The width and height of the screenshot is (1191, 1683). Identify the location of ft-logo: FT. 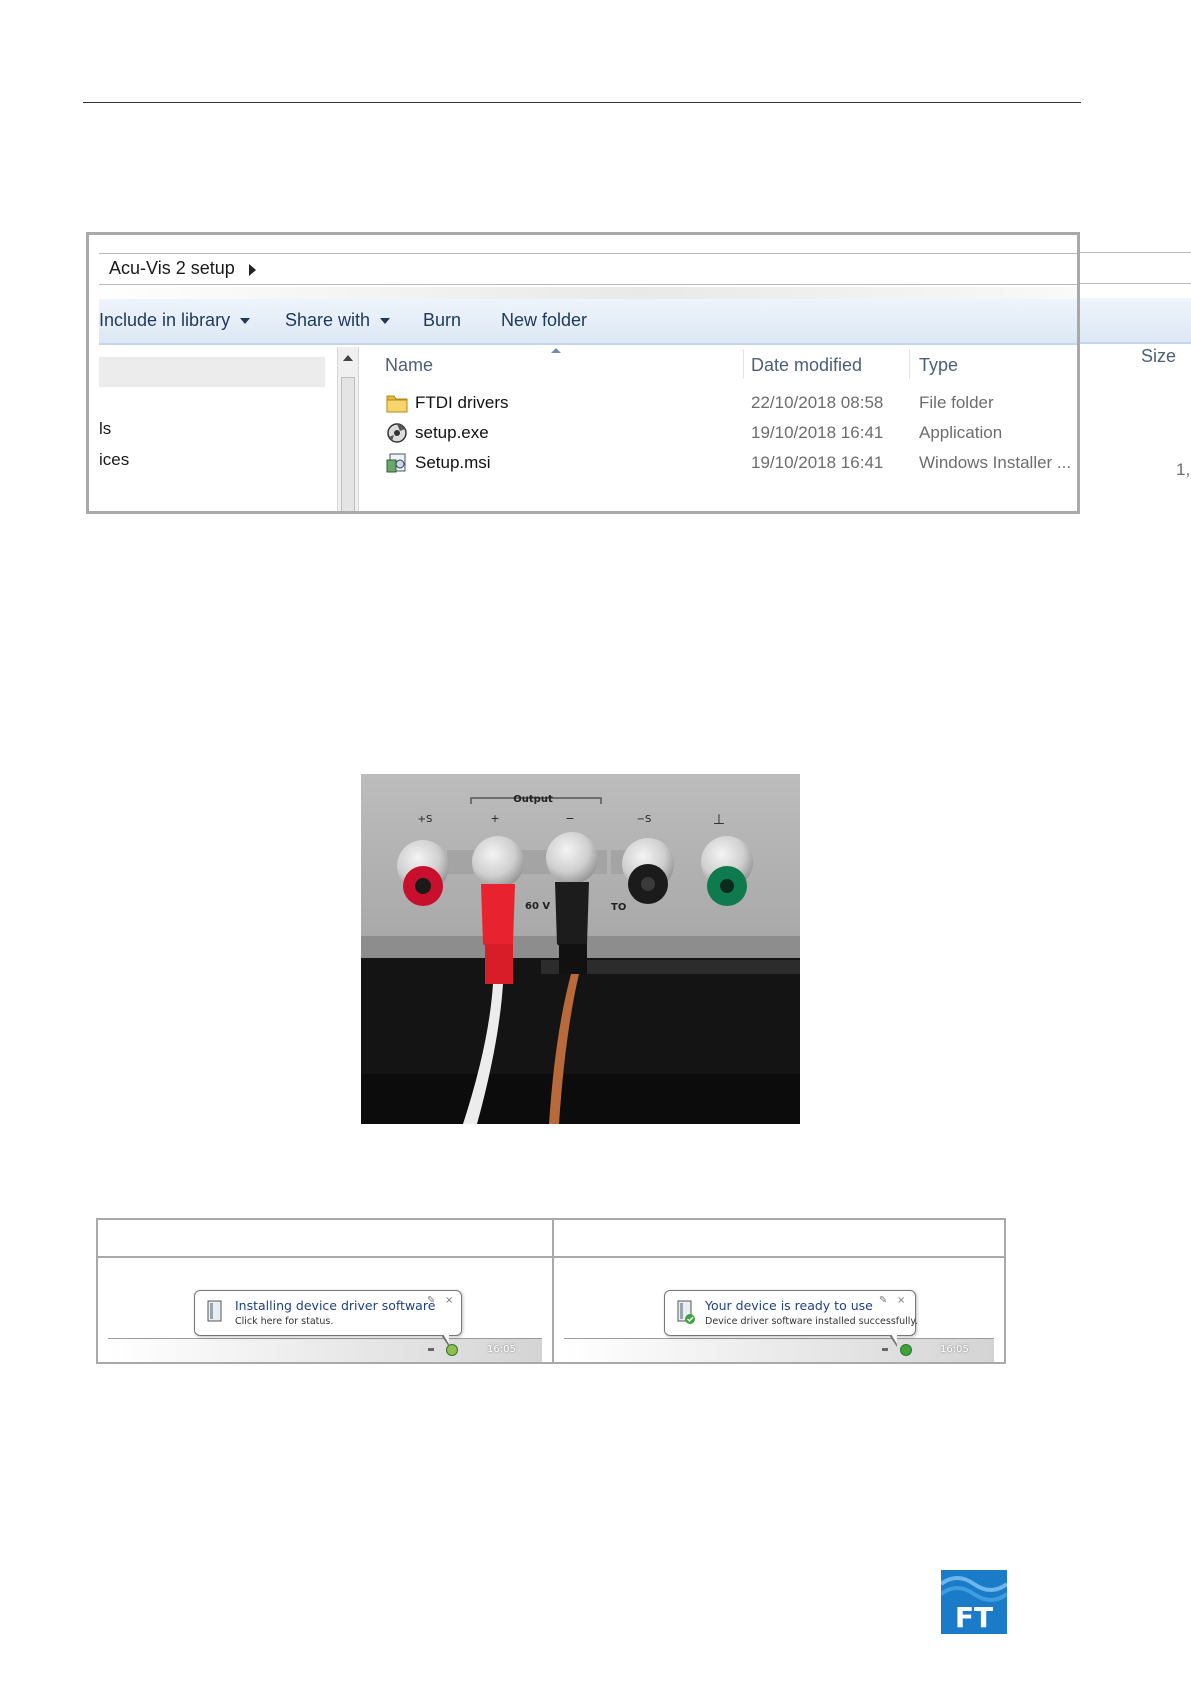
(974, 1602).